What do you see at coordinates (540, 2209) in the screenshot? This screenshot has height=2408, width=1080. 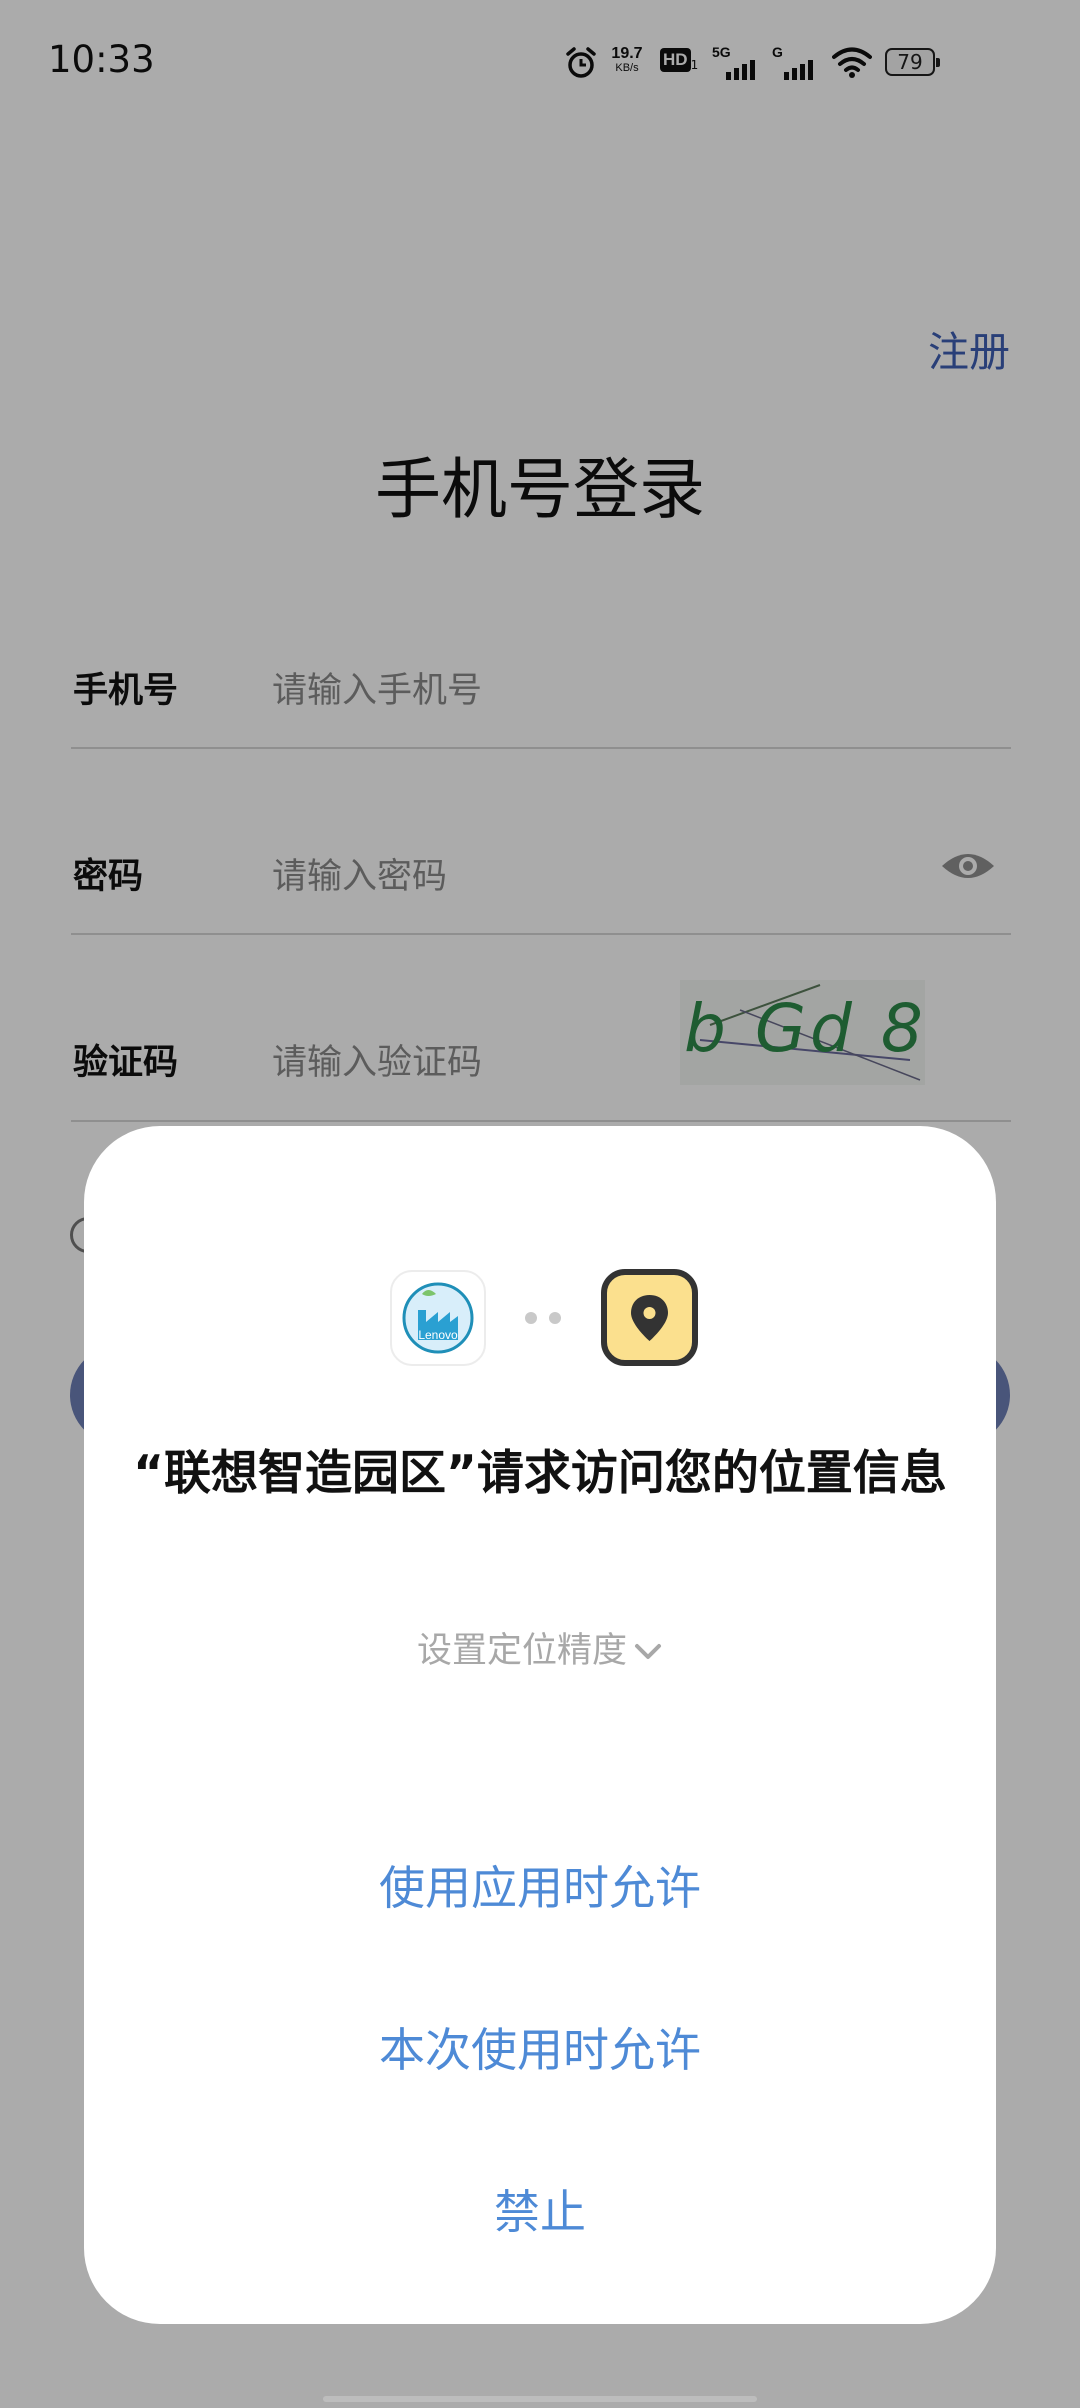 I see `deny-button: 禁止` at bounding box center [540, 2209].